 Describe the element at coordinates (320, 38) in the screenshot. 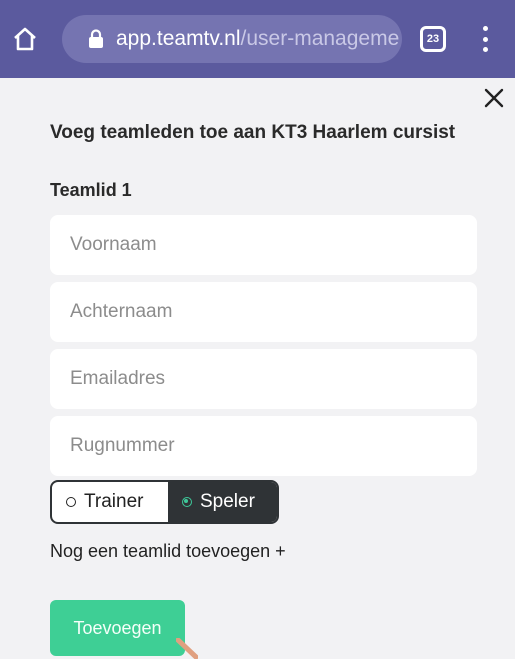

I see `url-path: /user-manageme` at that location.